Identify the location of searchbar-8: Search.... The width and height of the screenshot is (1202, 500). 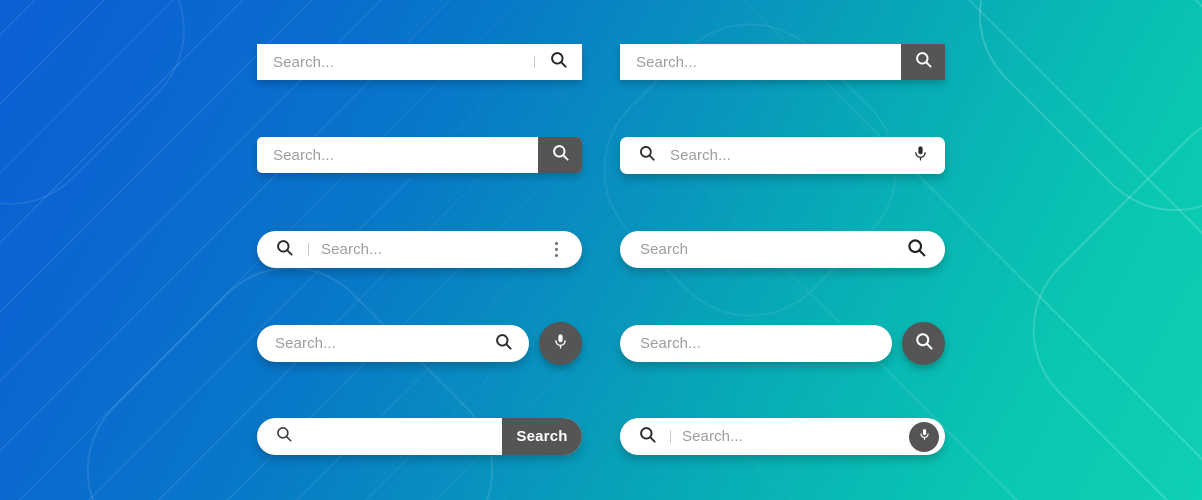
(782, 343).